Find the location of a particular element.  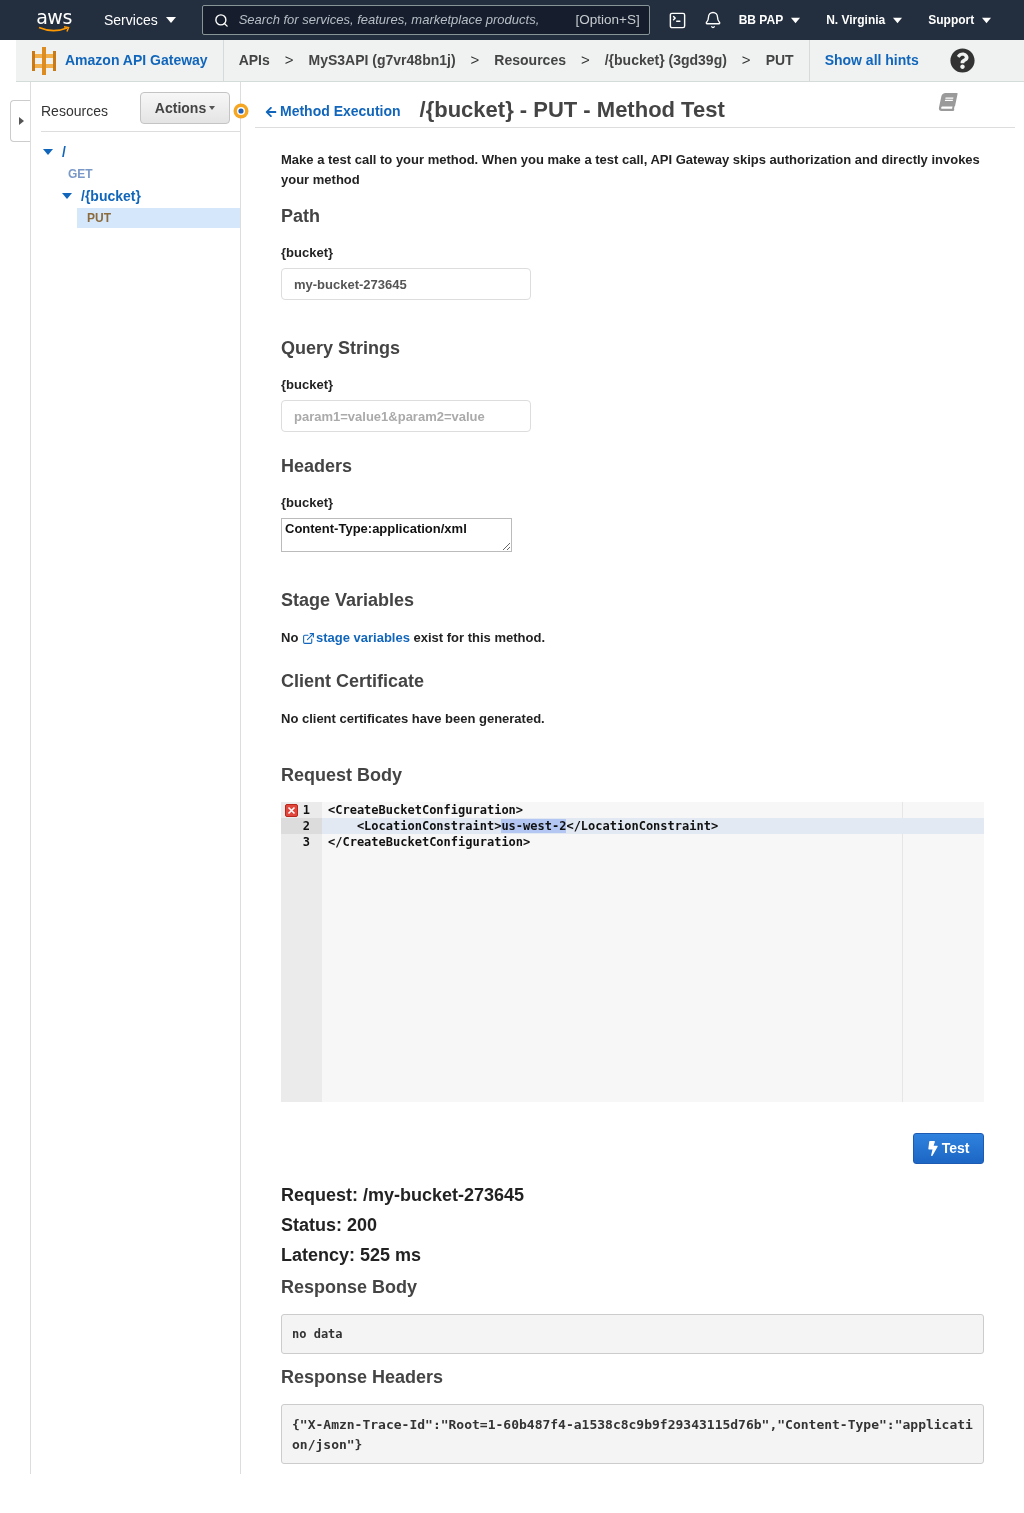

actions-button: Actions is located at coordinates (185, 108).